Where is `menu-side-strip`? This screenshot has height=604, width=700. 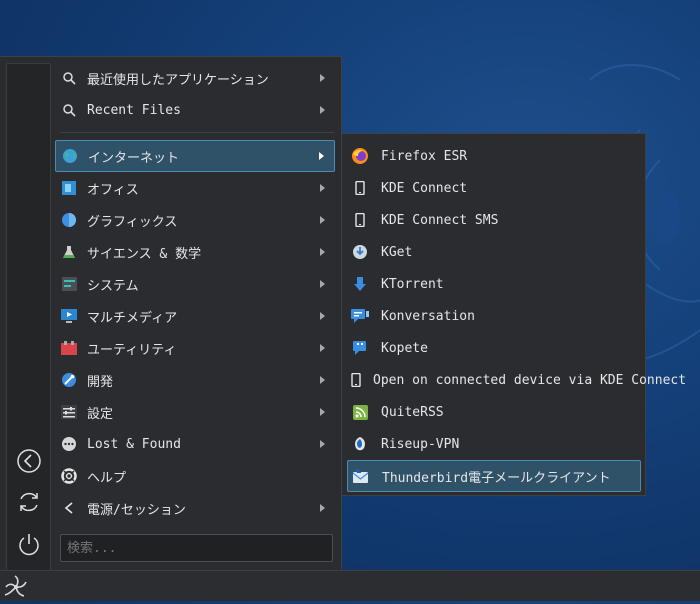
menu-side-strip is located at coordinates (28, 317).